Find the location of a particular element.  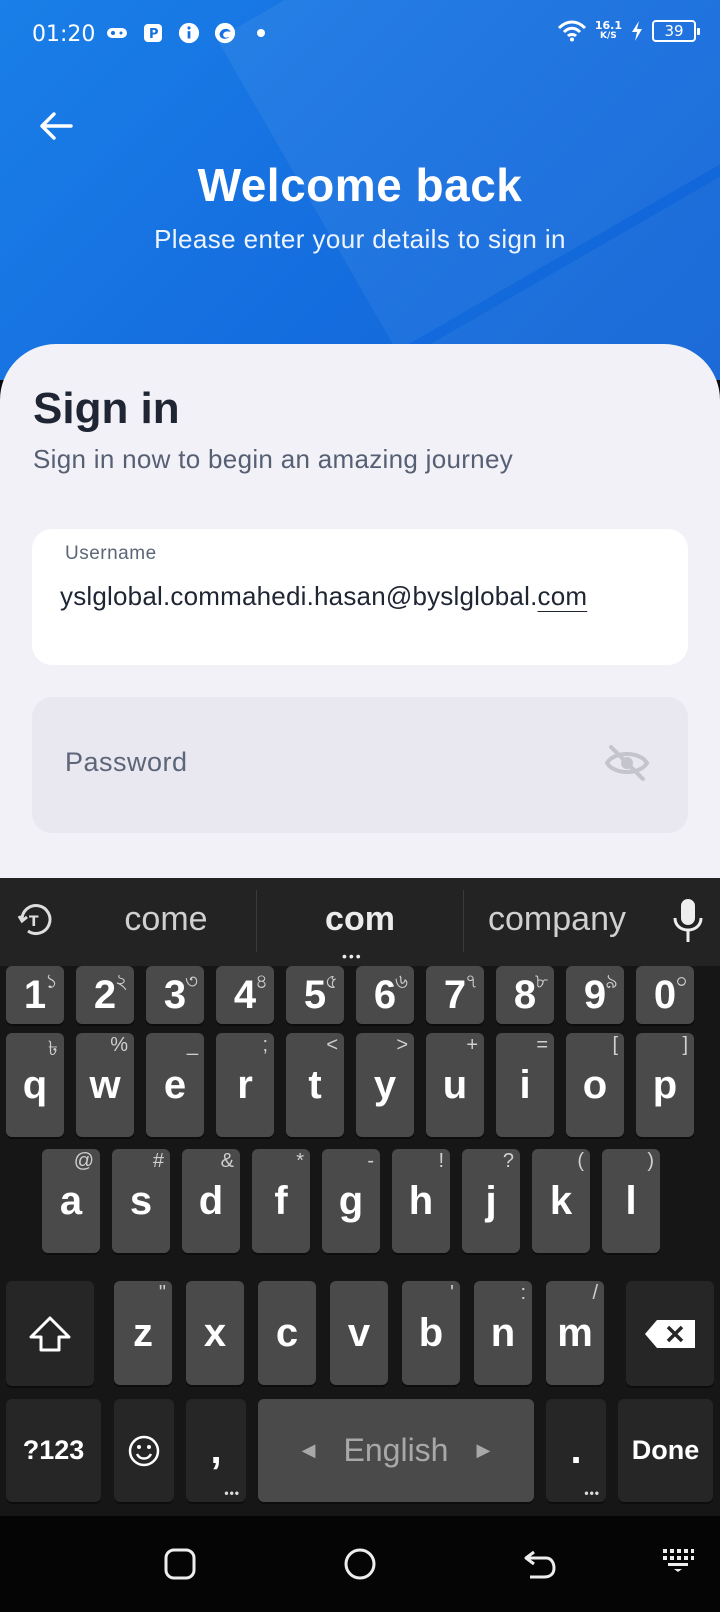

done-key: Done is located at coordinates (665, 1450).